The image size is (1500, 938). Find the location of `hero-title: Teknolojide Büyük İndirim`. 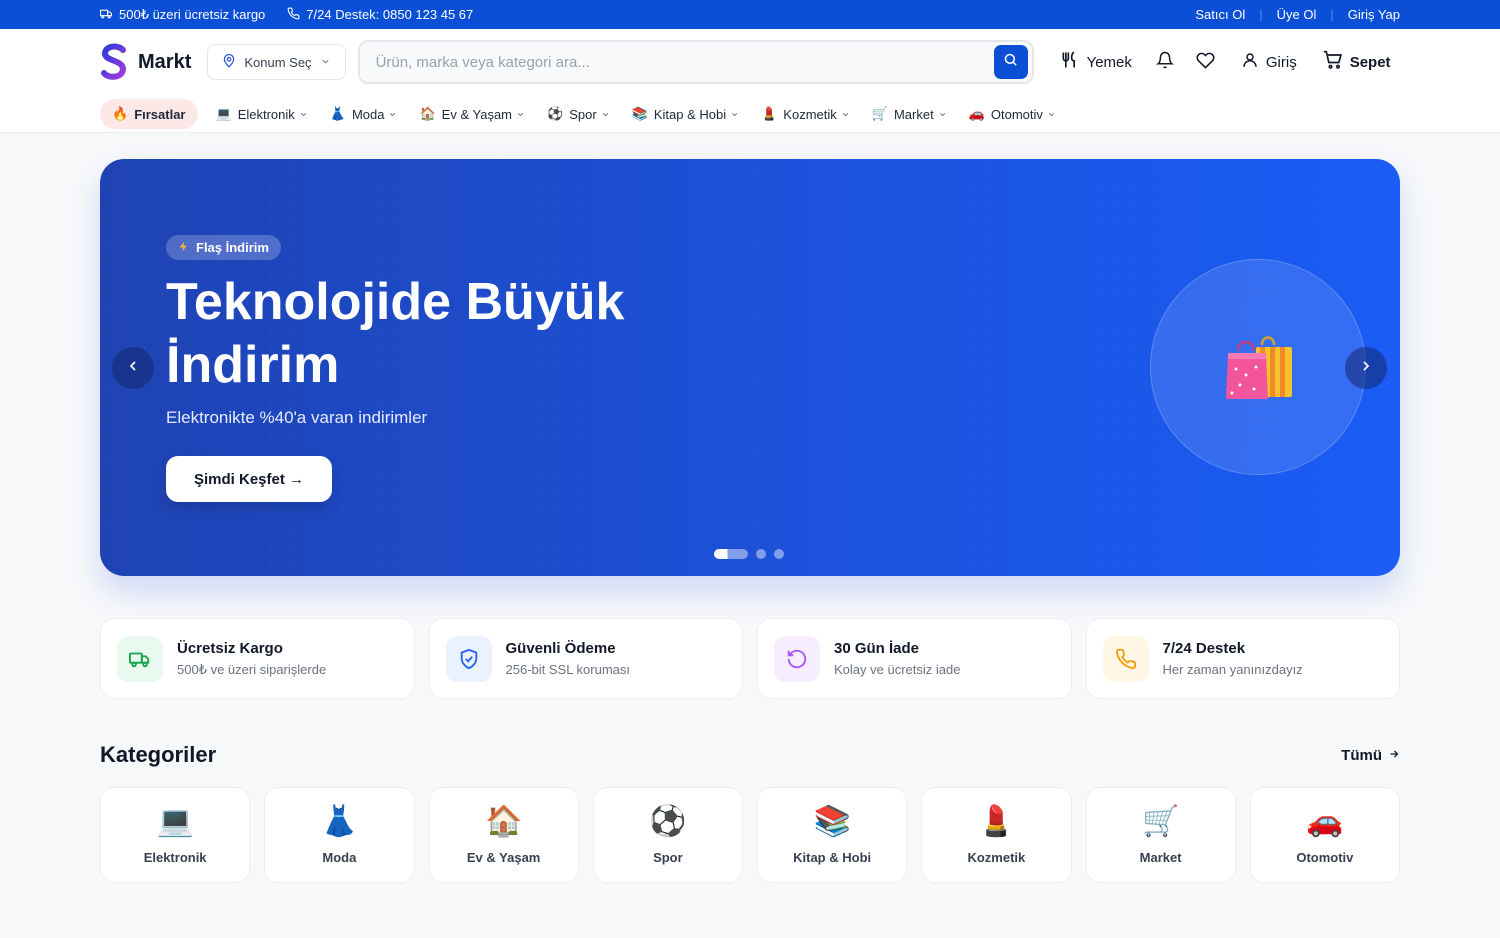

hero-title: Teknolojide Büyük İndirim is located at coordinates (395, 333).